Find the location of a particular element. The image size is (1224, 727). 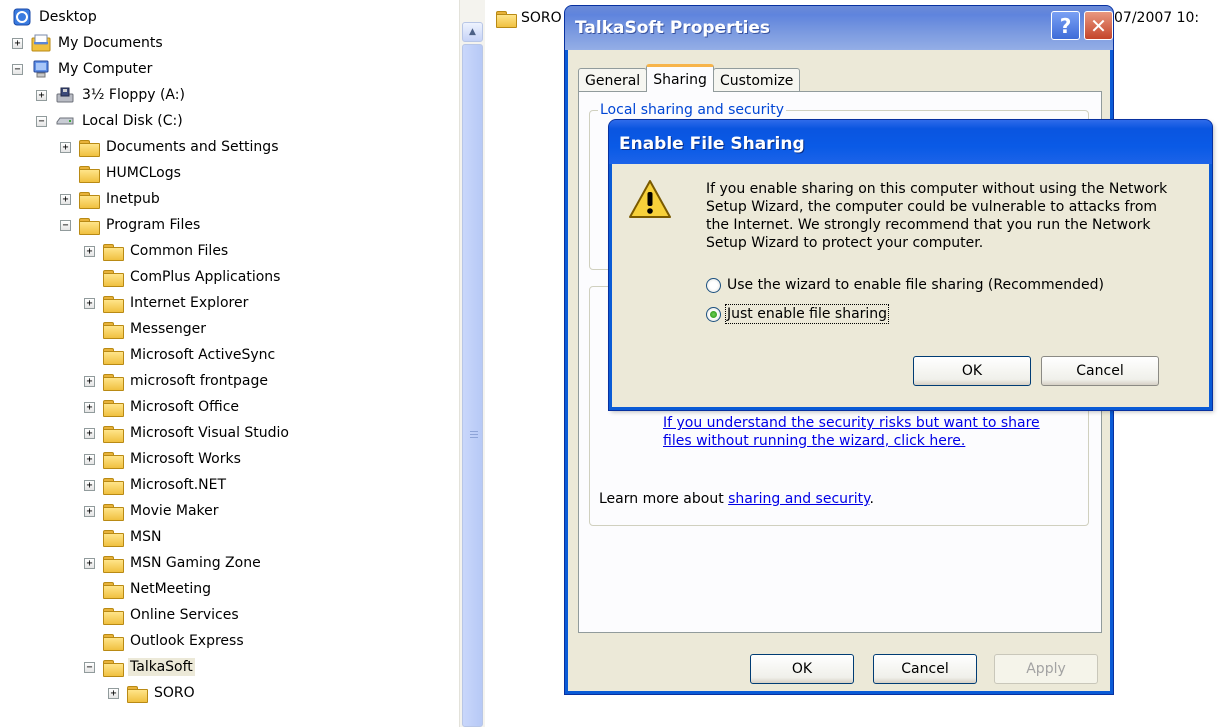

tree-item: − Local Disk (C:) is located at coordinates (110, 121).